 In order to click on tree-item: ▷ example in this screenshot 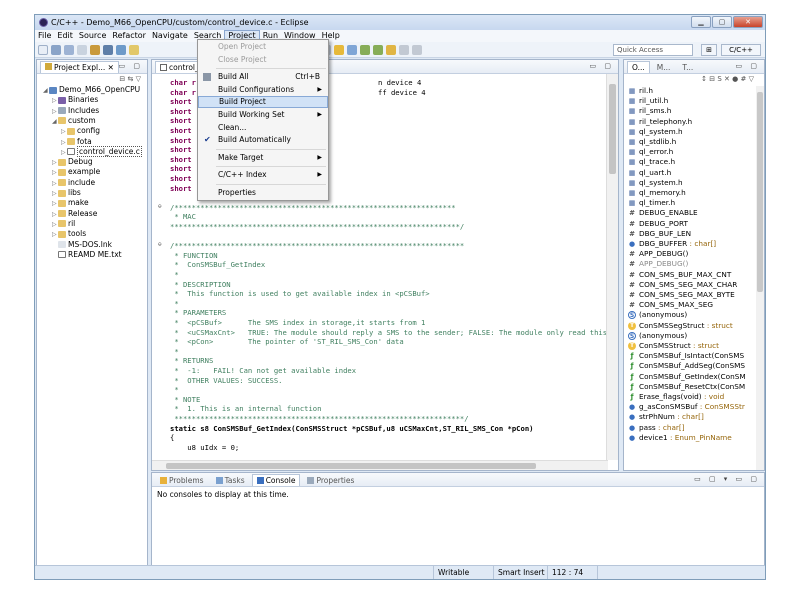, I will do `click(76, 172)`.